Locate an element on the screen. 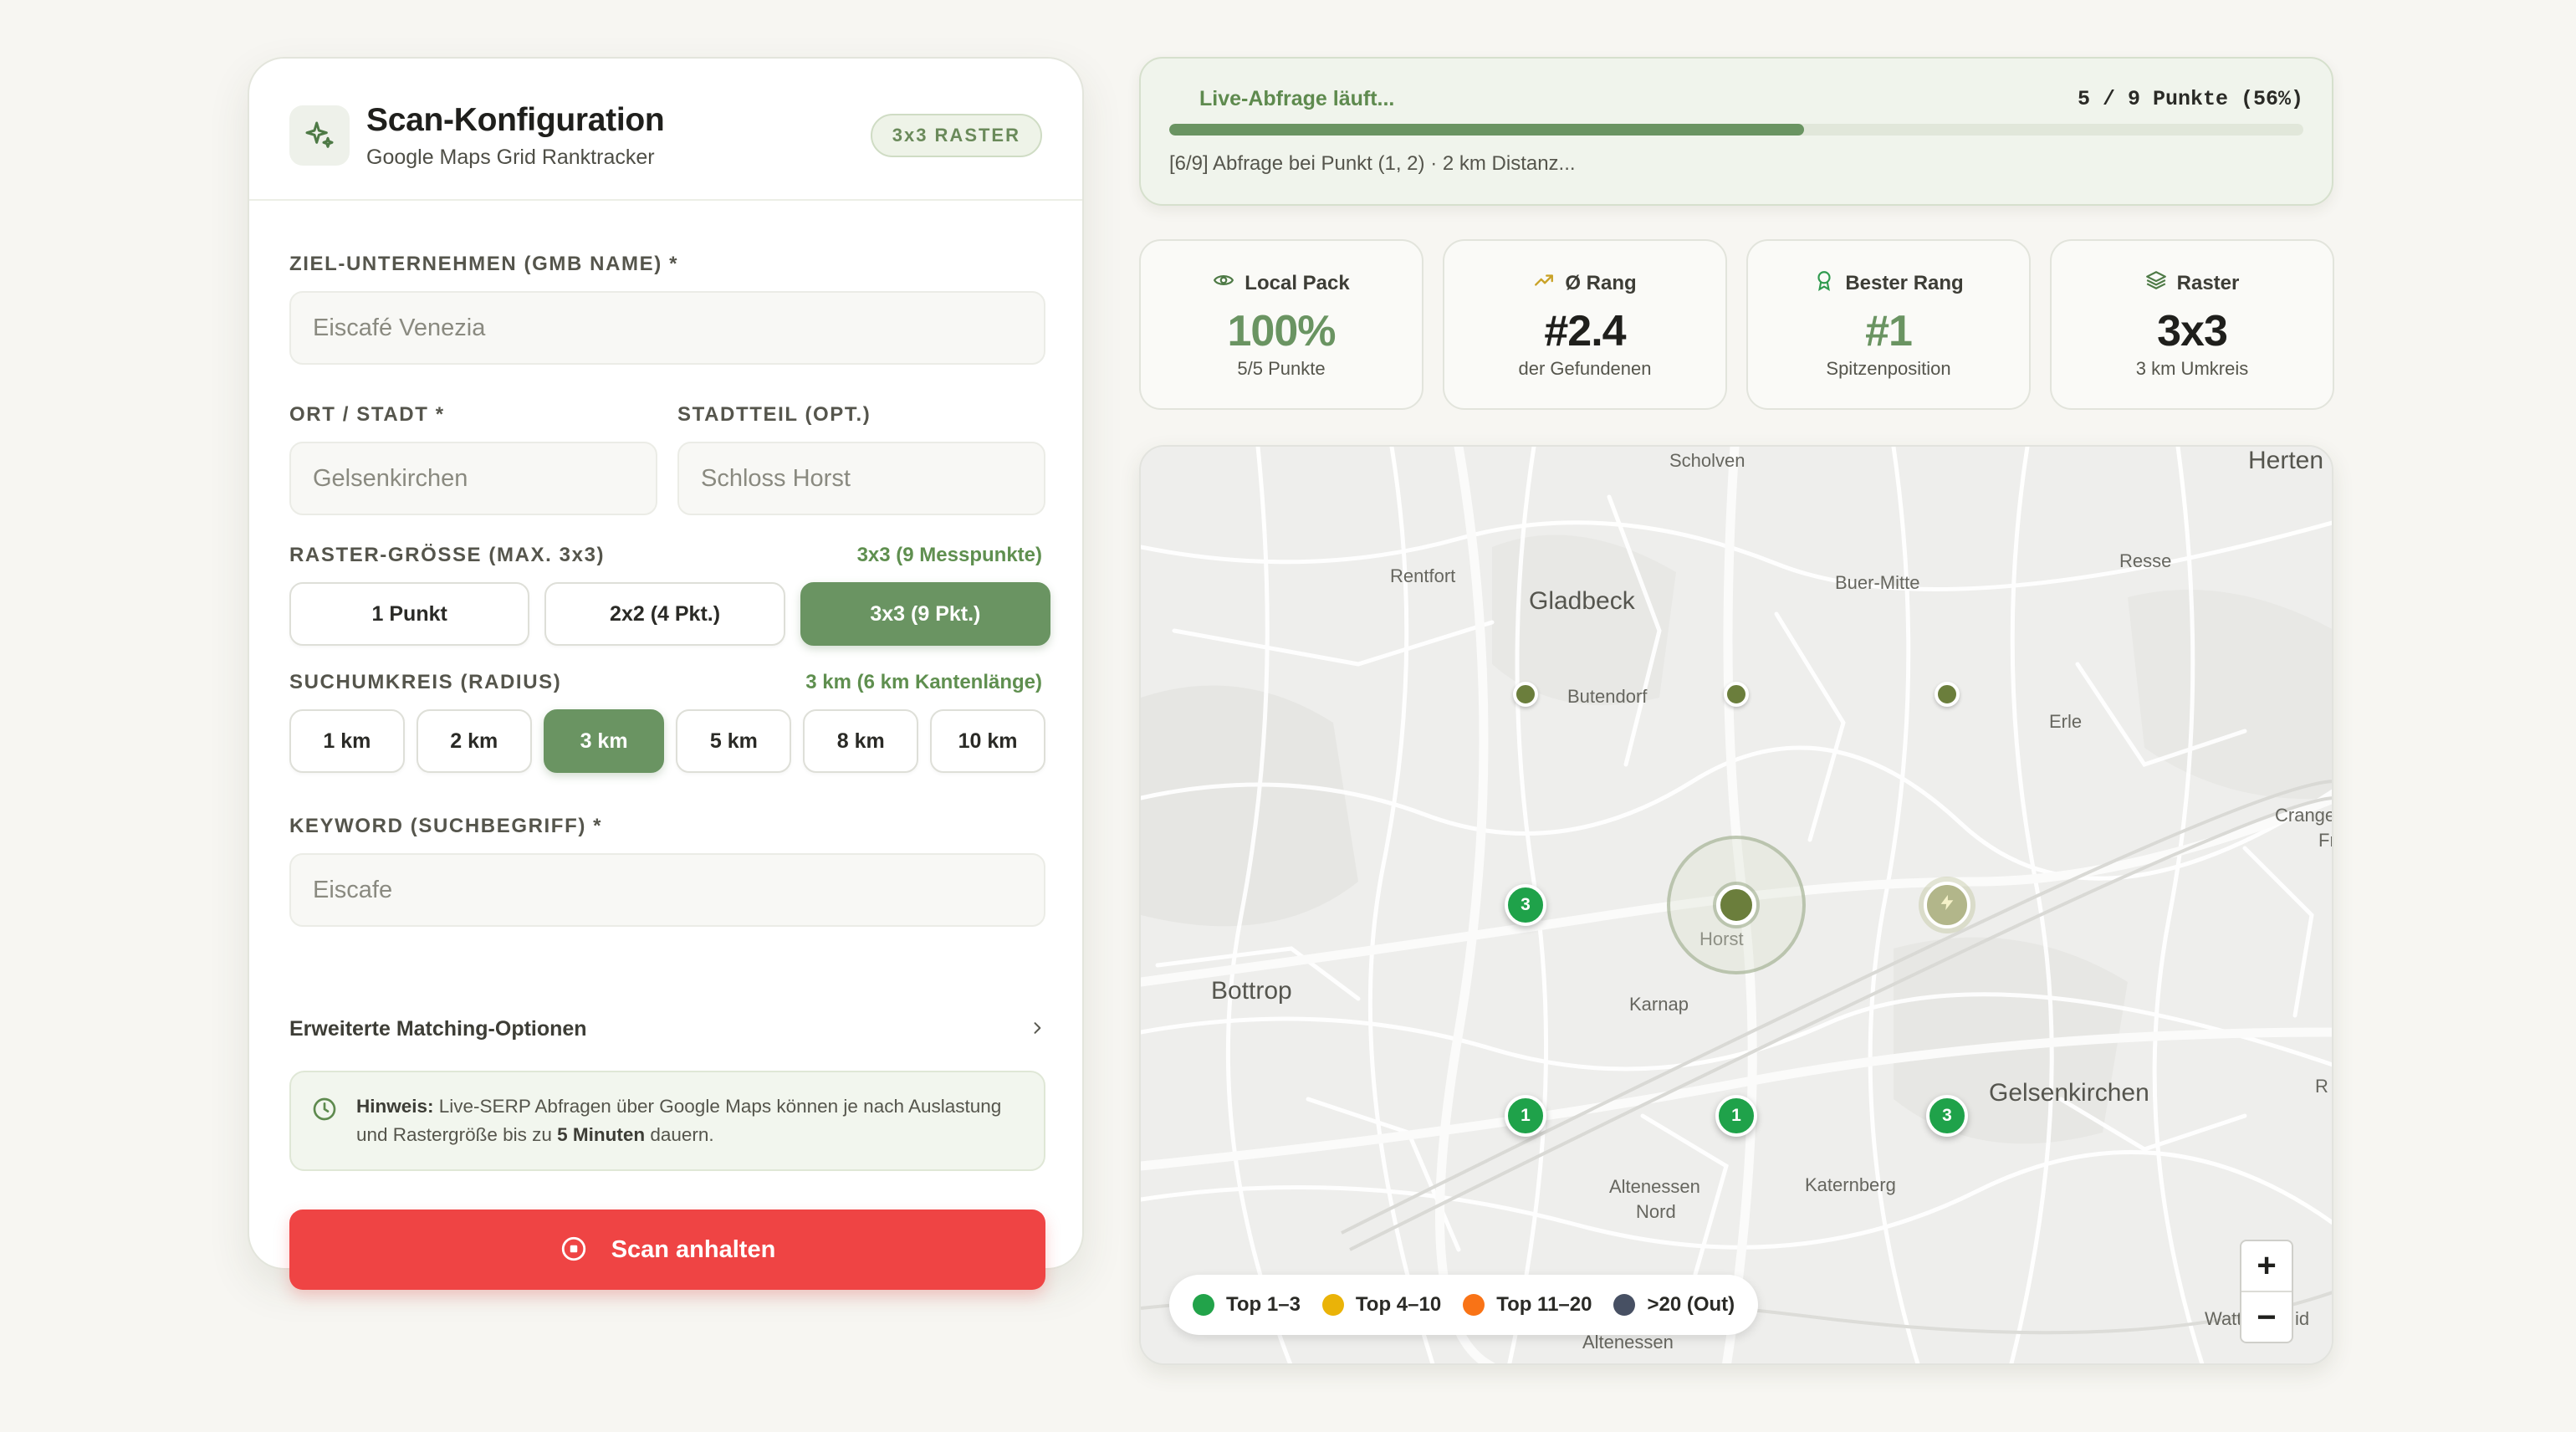  stat-sub: Spitzenposition is located at coordinates (1888, 368).